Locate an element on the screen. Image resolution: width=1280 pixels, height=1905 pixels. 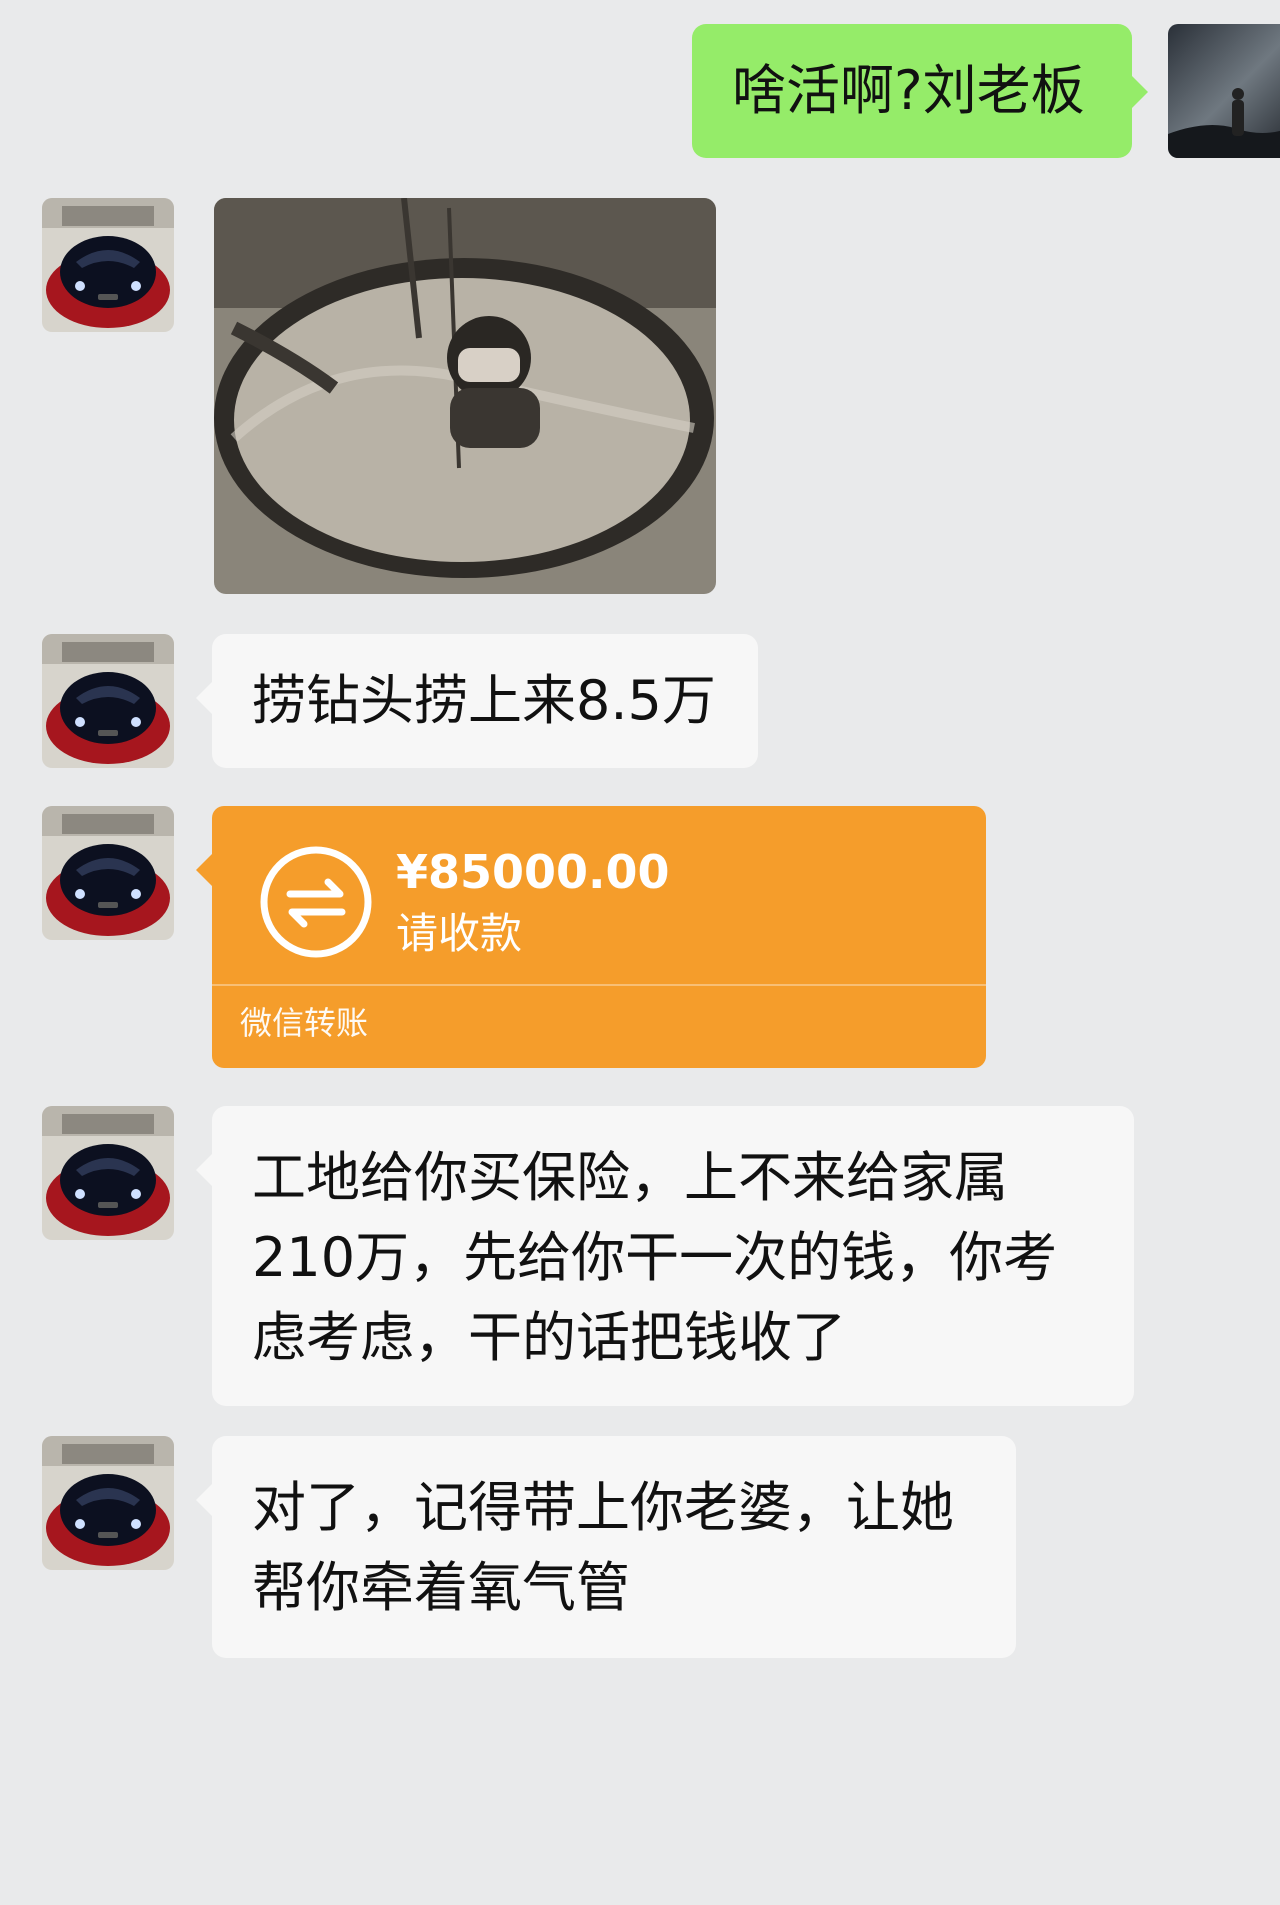
person-avatar-icon is located at coordinates (1224, 91).